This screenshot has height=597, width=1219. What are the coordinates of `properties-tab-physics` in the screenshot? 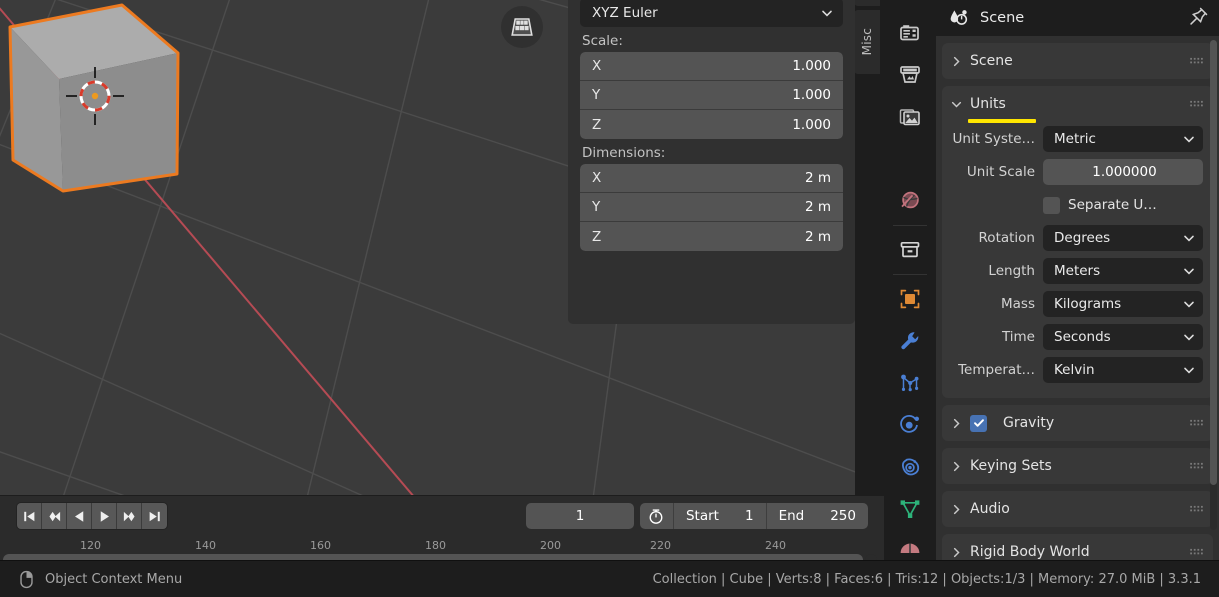 It's located at (910, 425).